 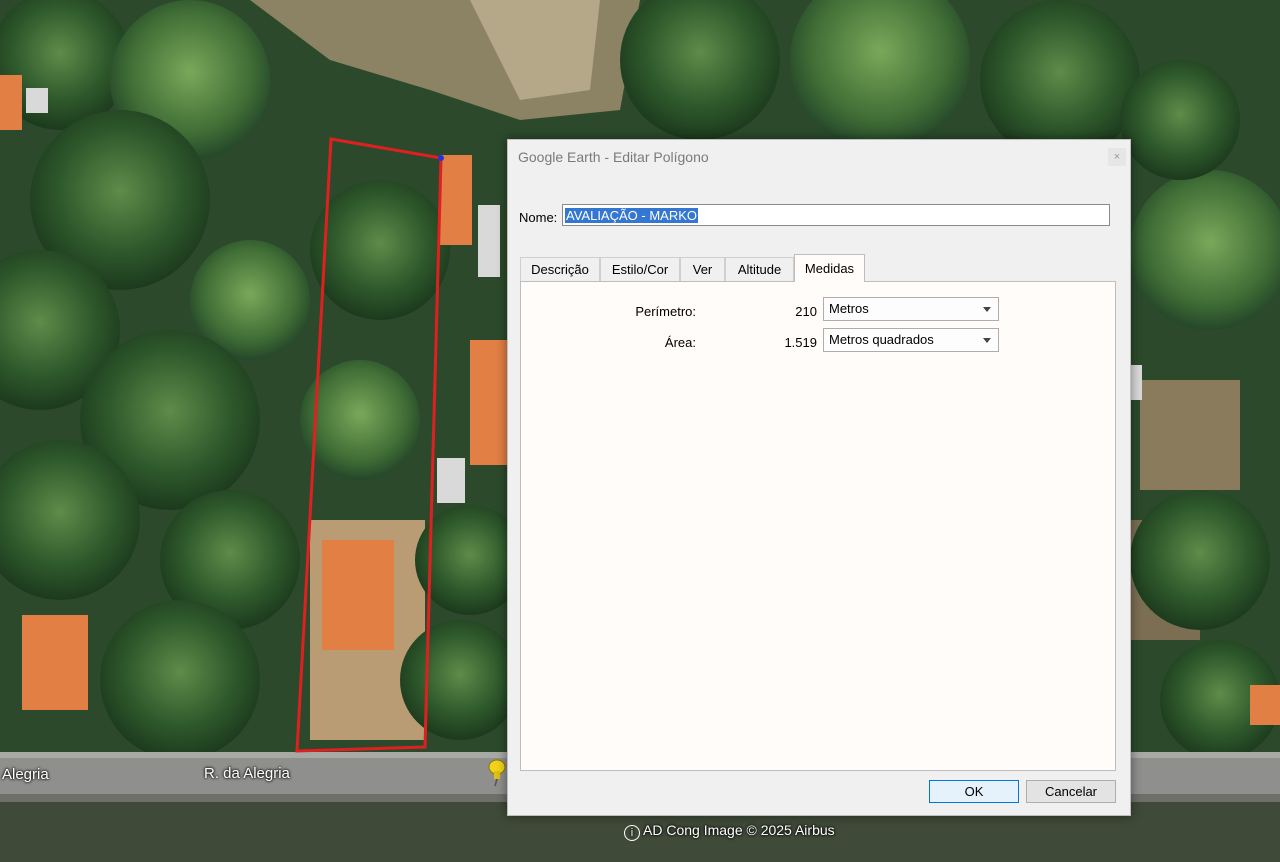 What do you see at coordinates (911, 309) in the screenshot?
I see `perimeter-unit-select: Metros` at bounding box center [911, 309].